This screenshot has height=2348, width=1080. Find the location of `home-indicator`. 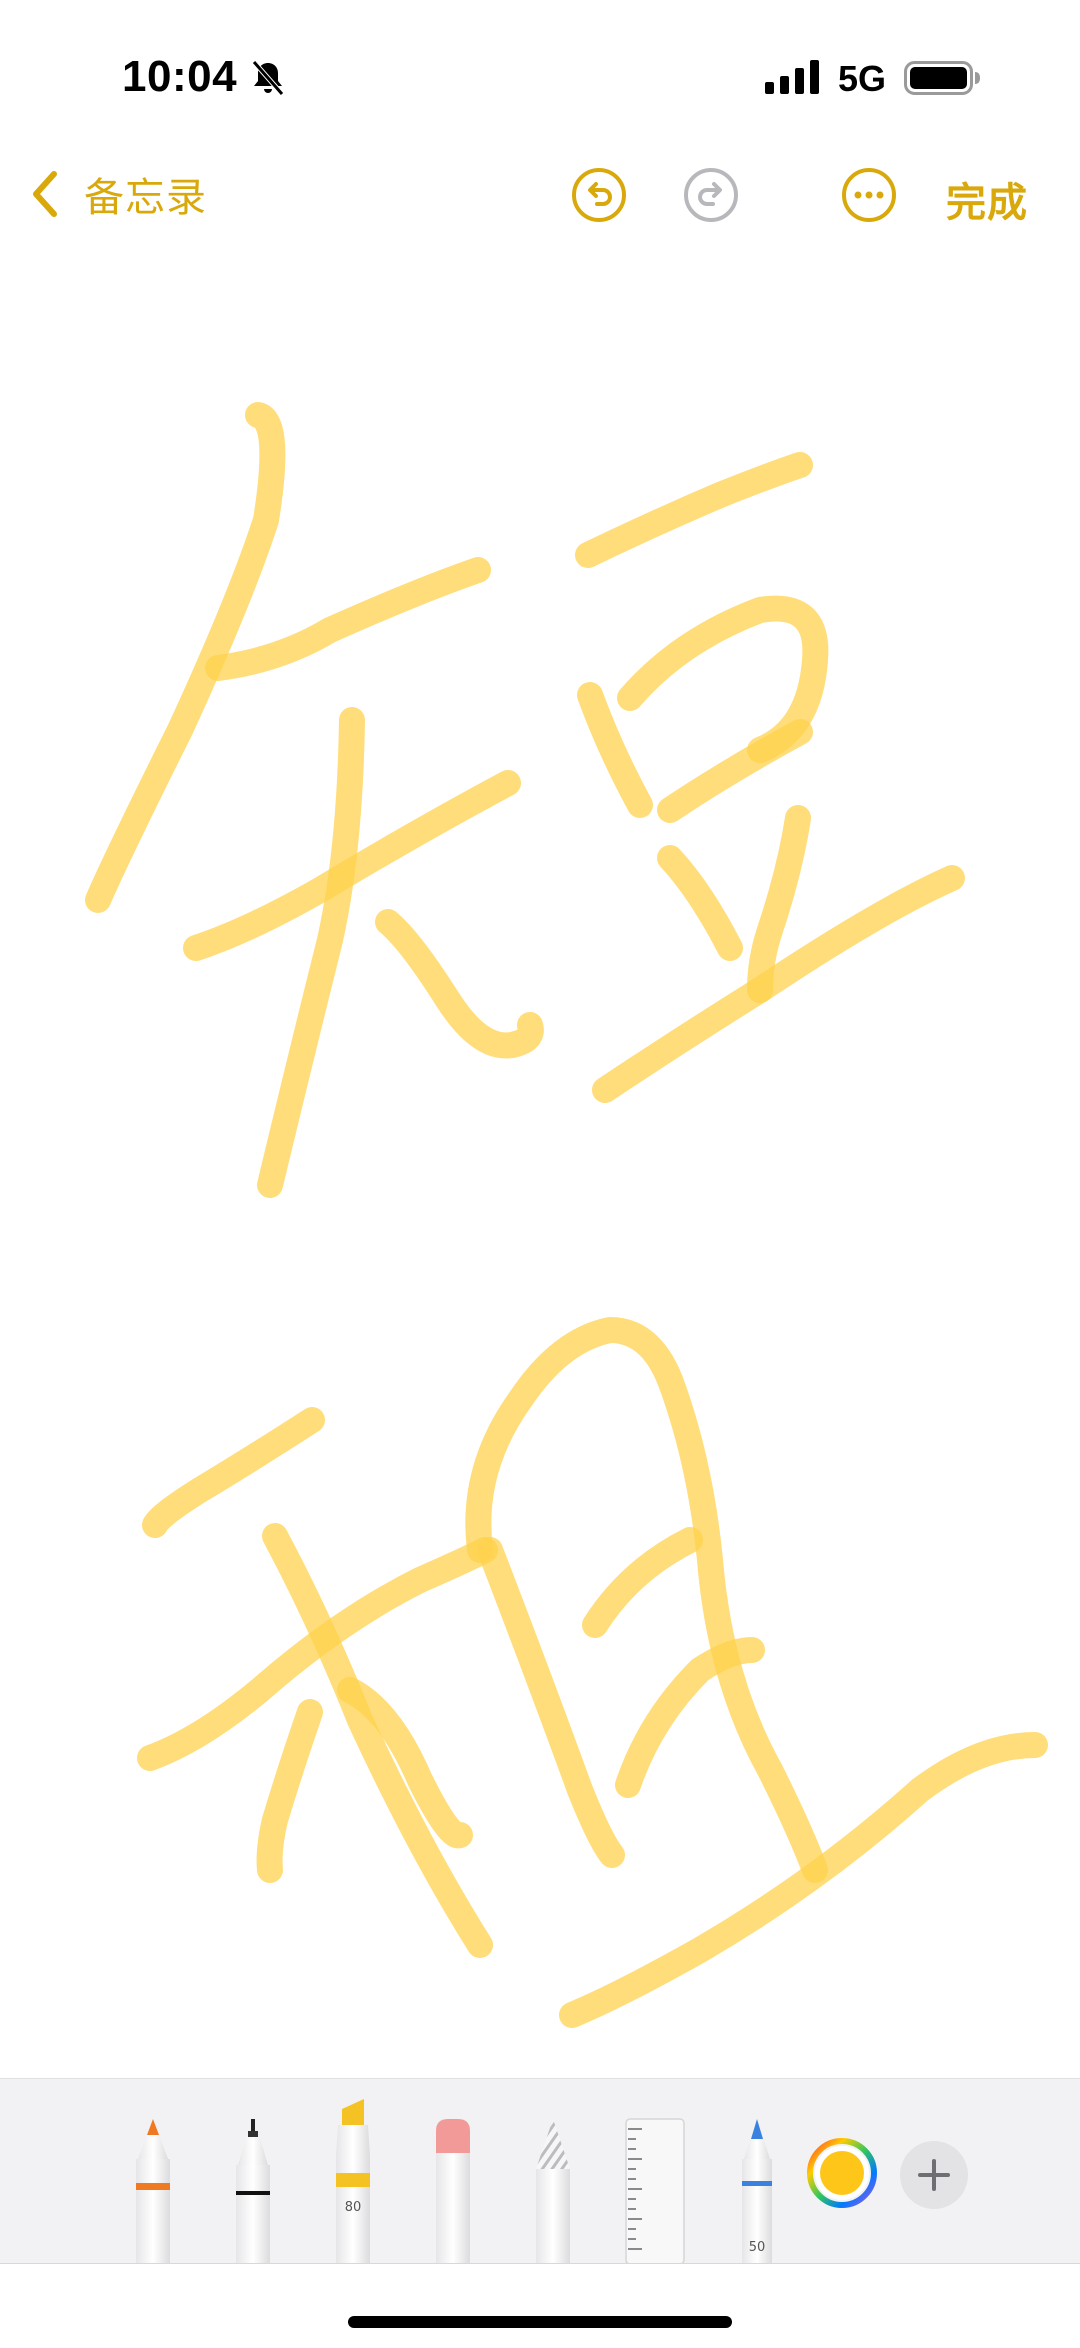

home-indicator is located at coordinates (540, 2322).